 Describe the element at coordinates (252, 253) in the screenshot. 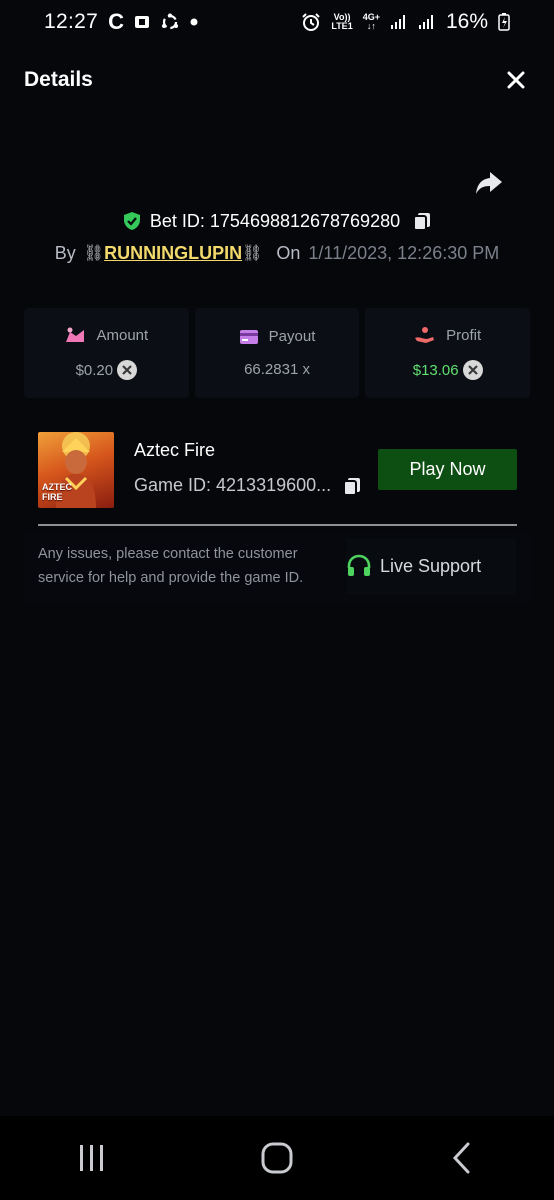

I see `chain-right-icon: ⛓` at that location.